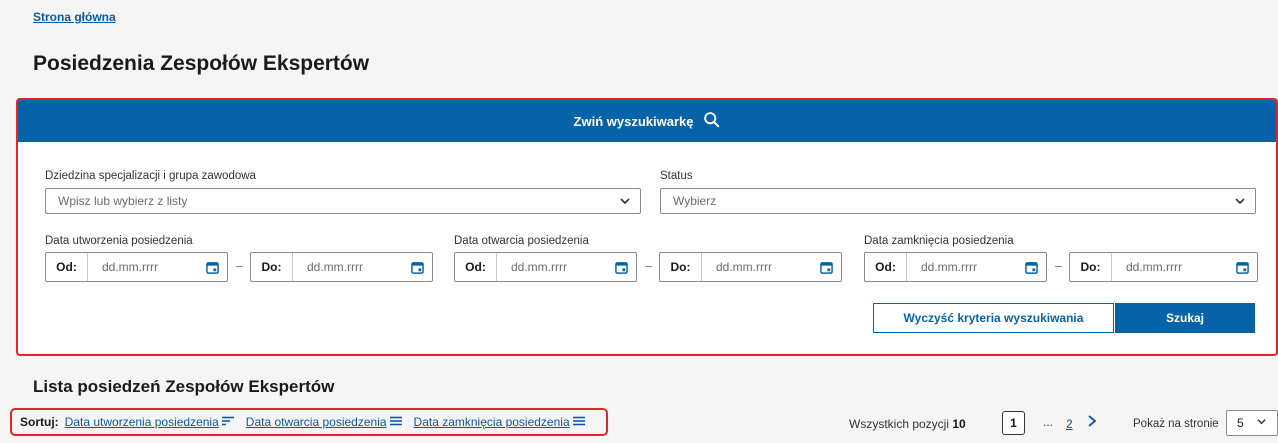  I want to click on per-page-select: 5, so click(1252, 423).